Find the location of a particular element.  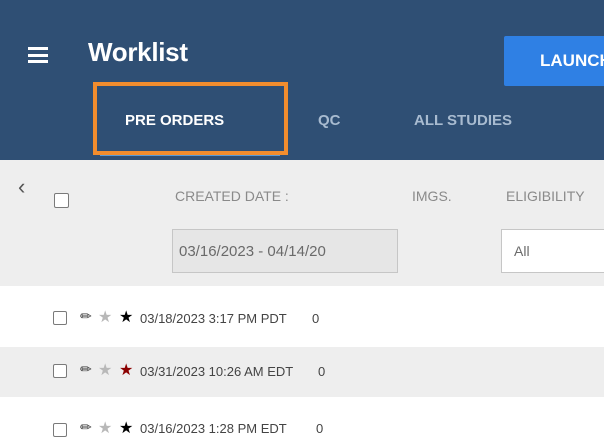

active-tab-indicator is located at coordinates (190, 154).